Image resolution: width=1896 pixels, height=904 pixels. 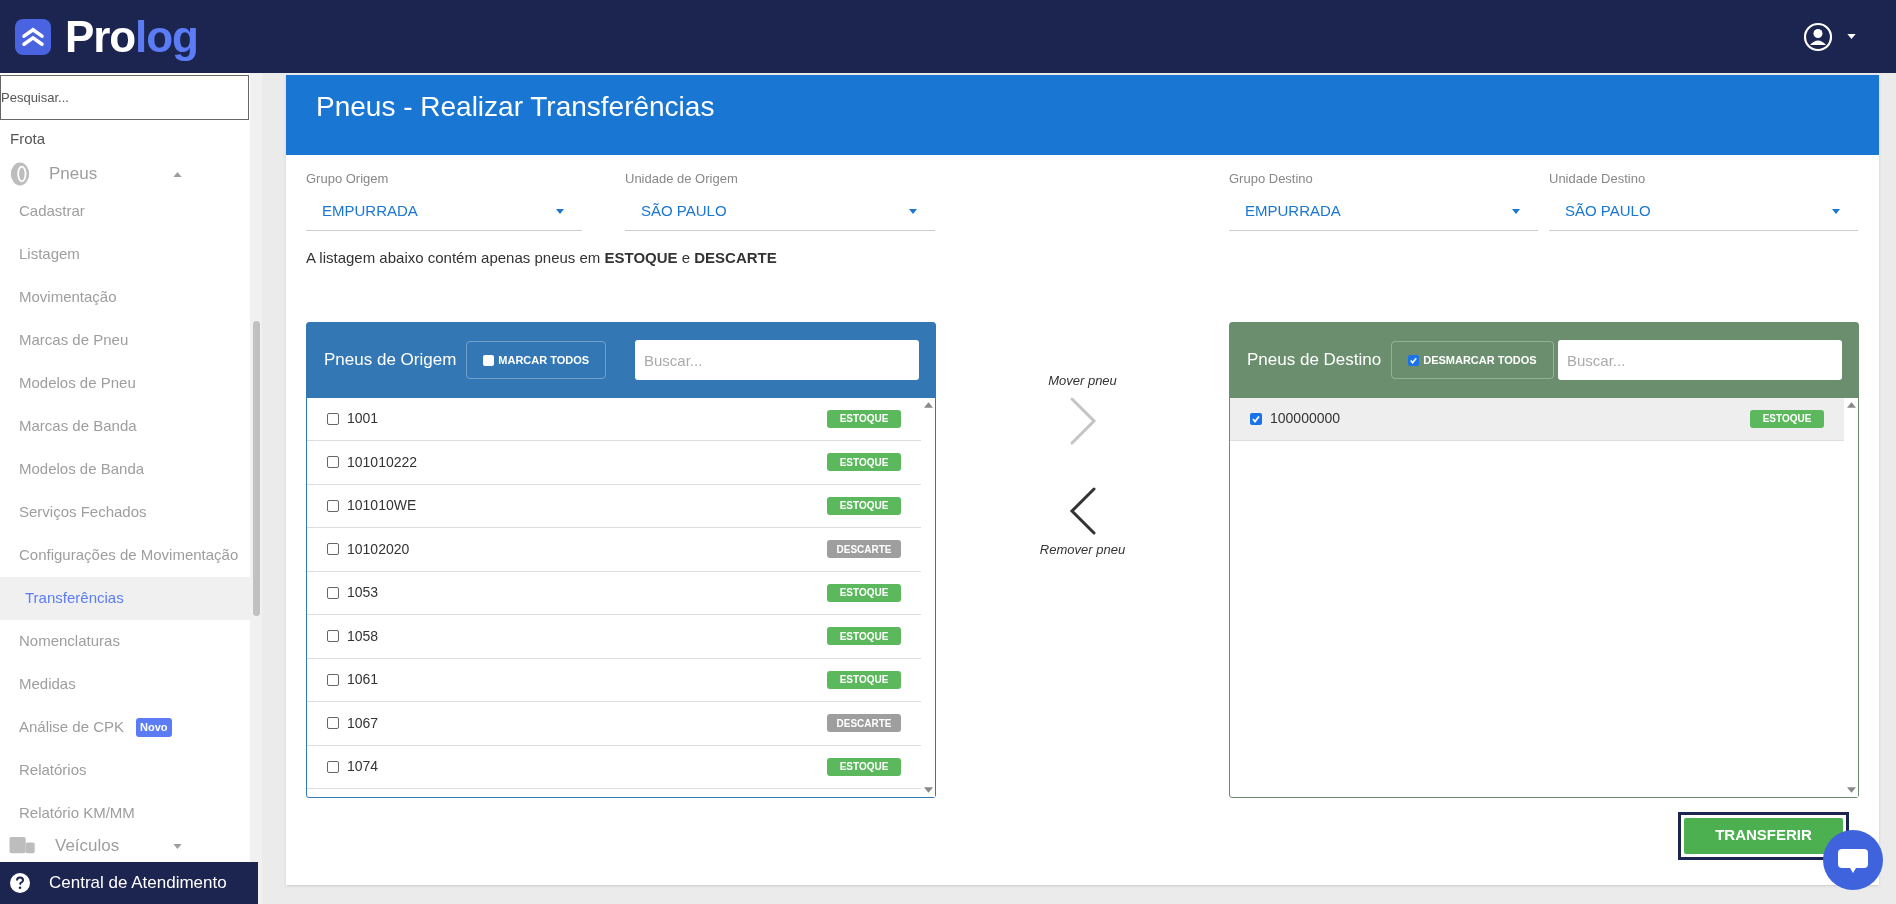 I want to click on new-badge: Novo, so click(x=154, y=727).